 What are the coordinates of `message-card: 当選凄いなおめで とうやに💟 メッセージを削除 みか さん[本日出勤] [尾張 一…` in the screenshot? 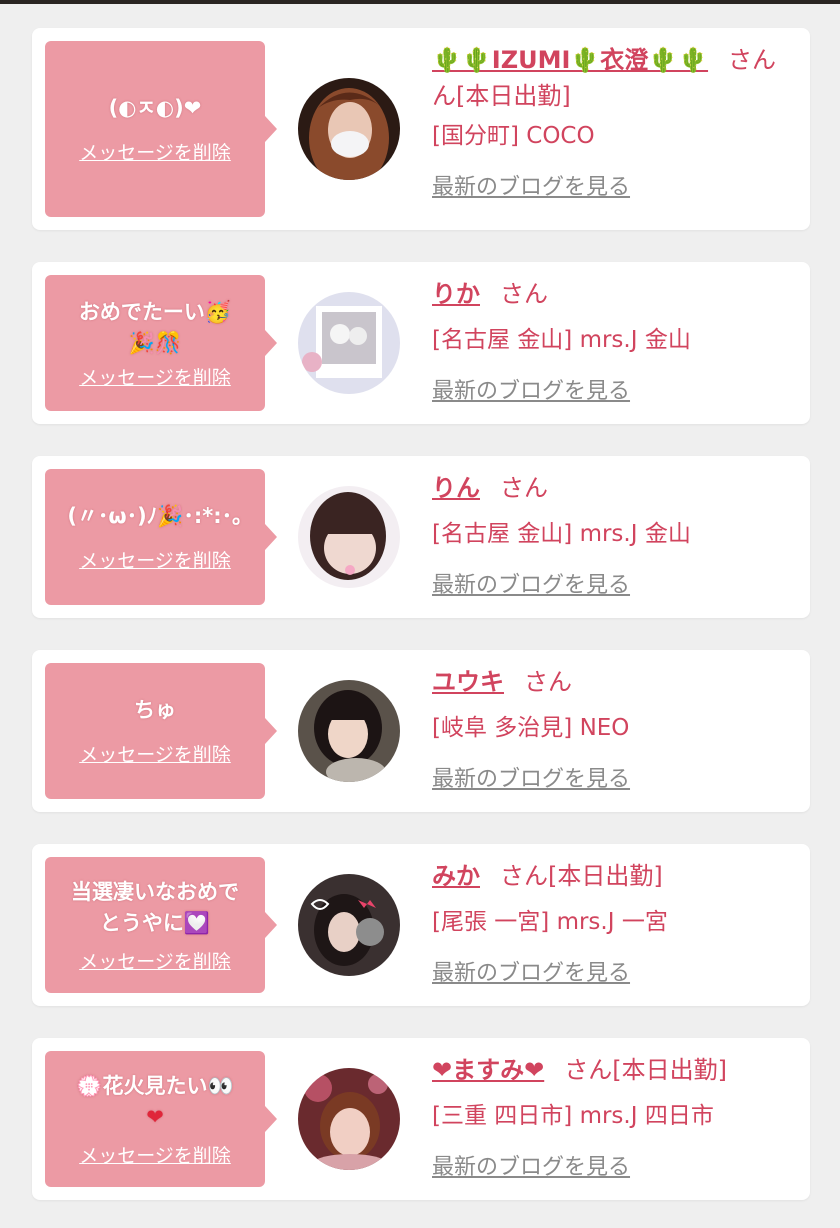 It's located at (421, 925).